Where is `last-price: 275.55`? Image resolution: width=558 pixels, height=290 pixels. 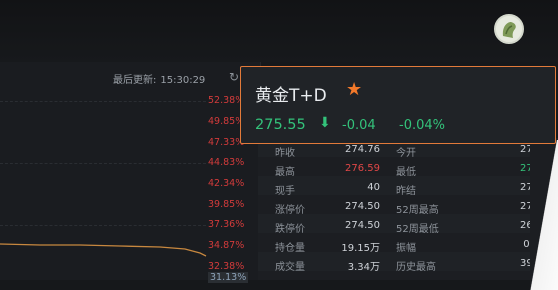 last-price: 275.55 is located at coordinates (280, 125).